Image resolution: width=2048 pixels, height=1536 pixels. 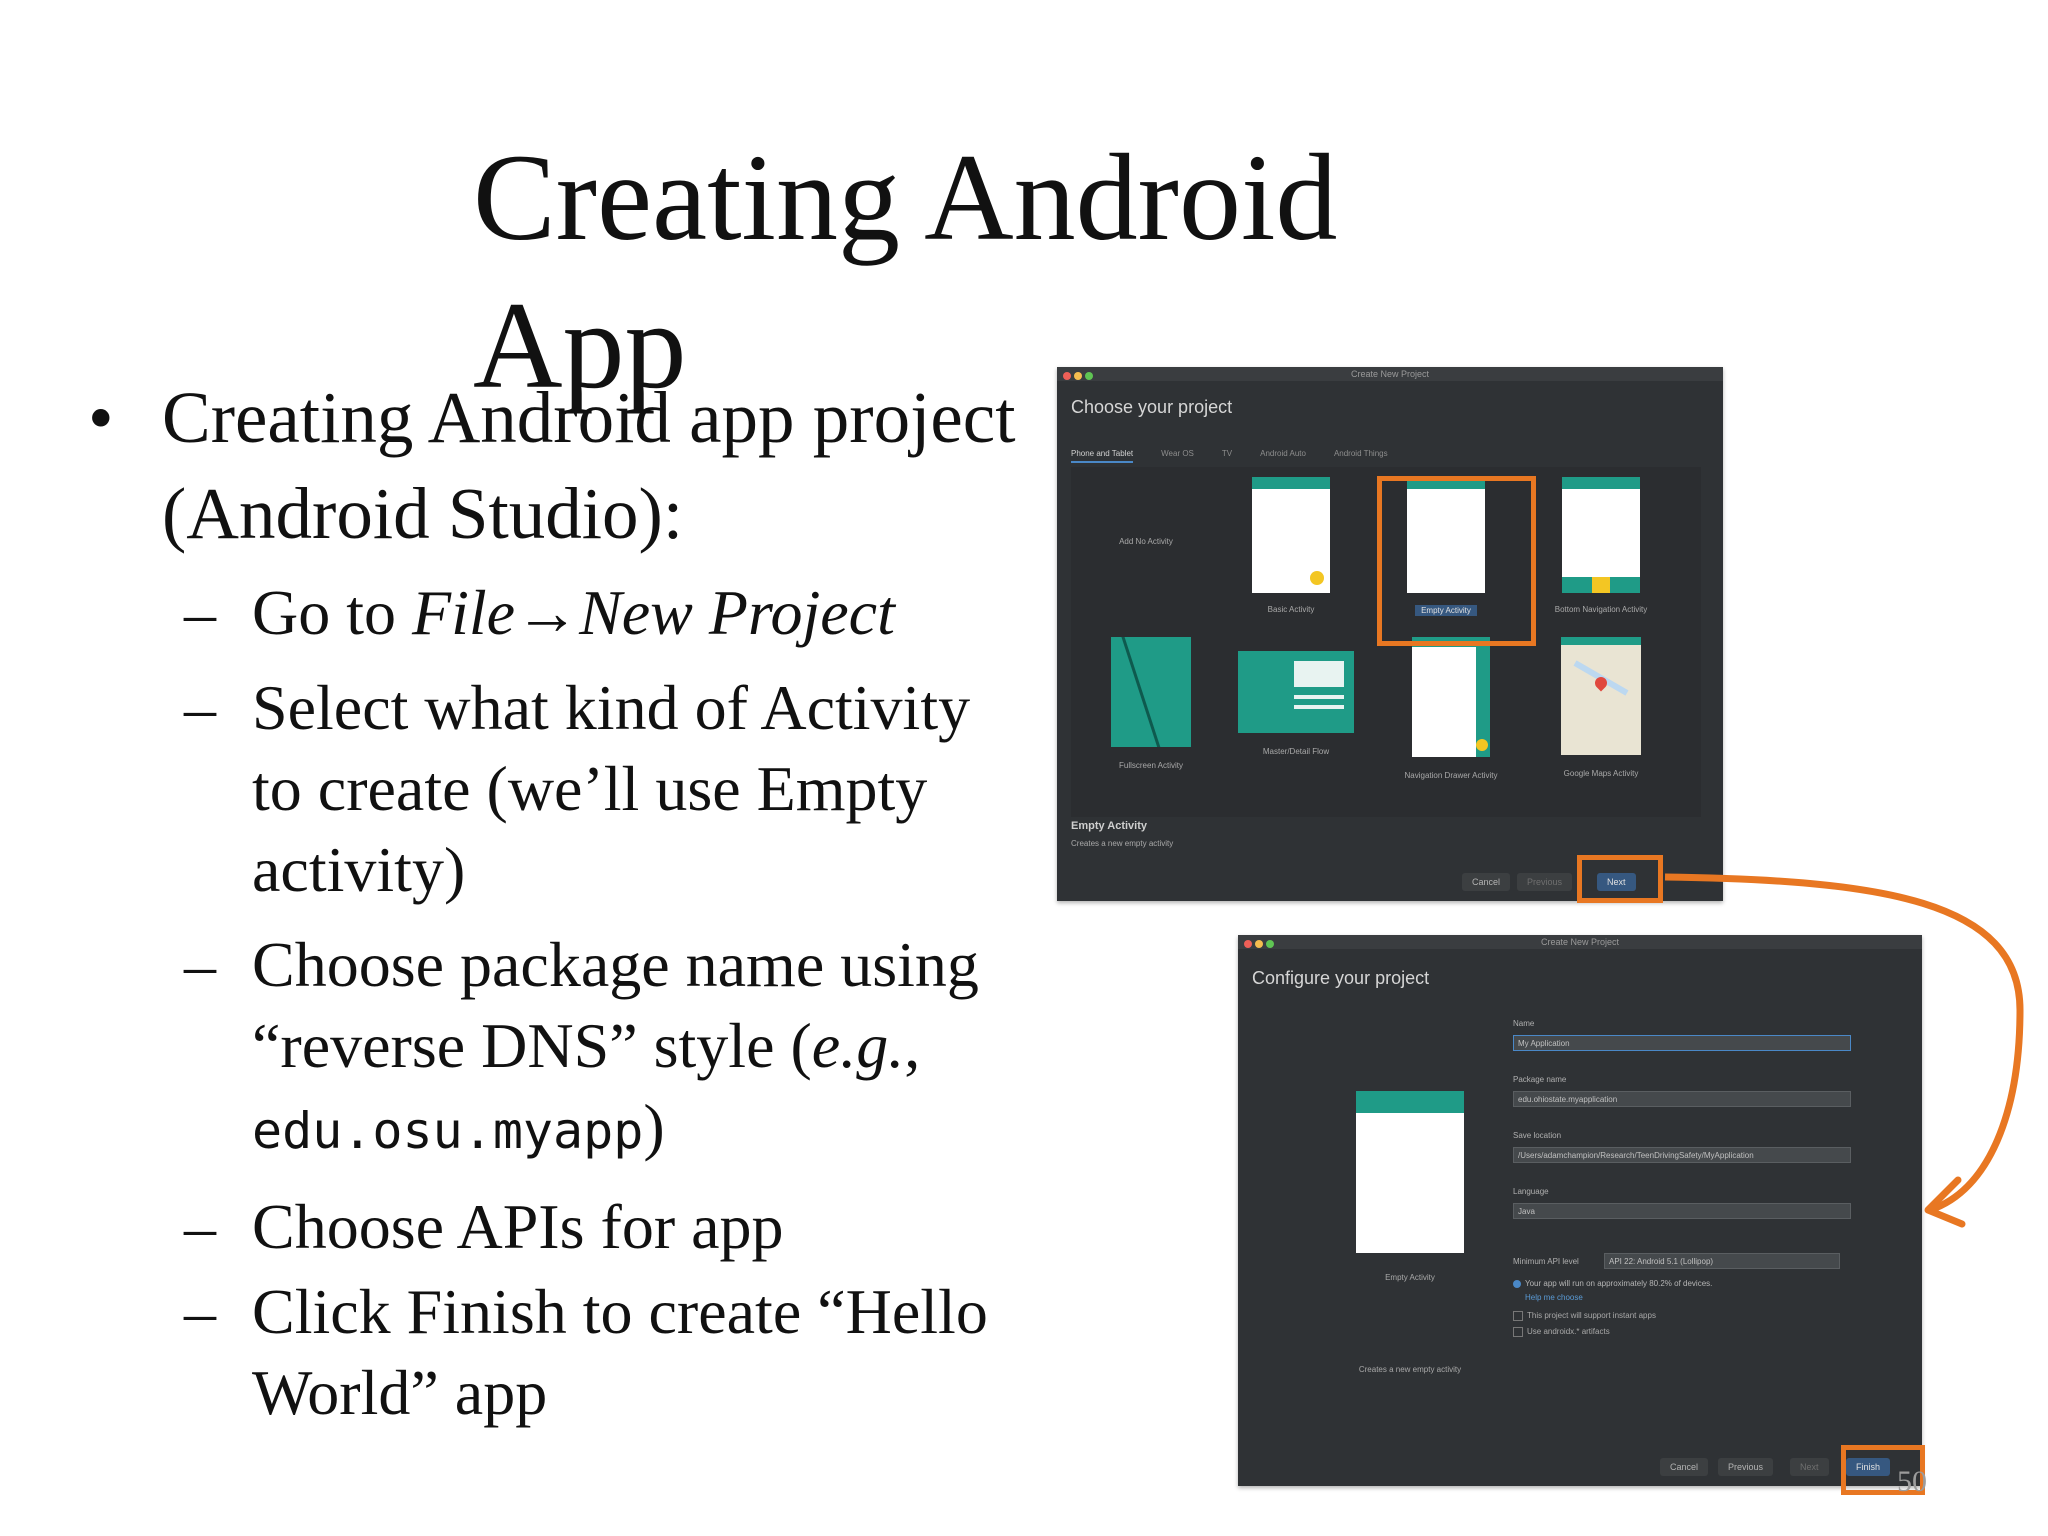 I want to click on flow-arrow-icon, so click(x=1844, y=1050).